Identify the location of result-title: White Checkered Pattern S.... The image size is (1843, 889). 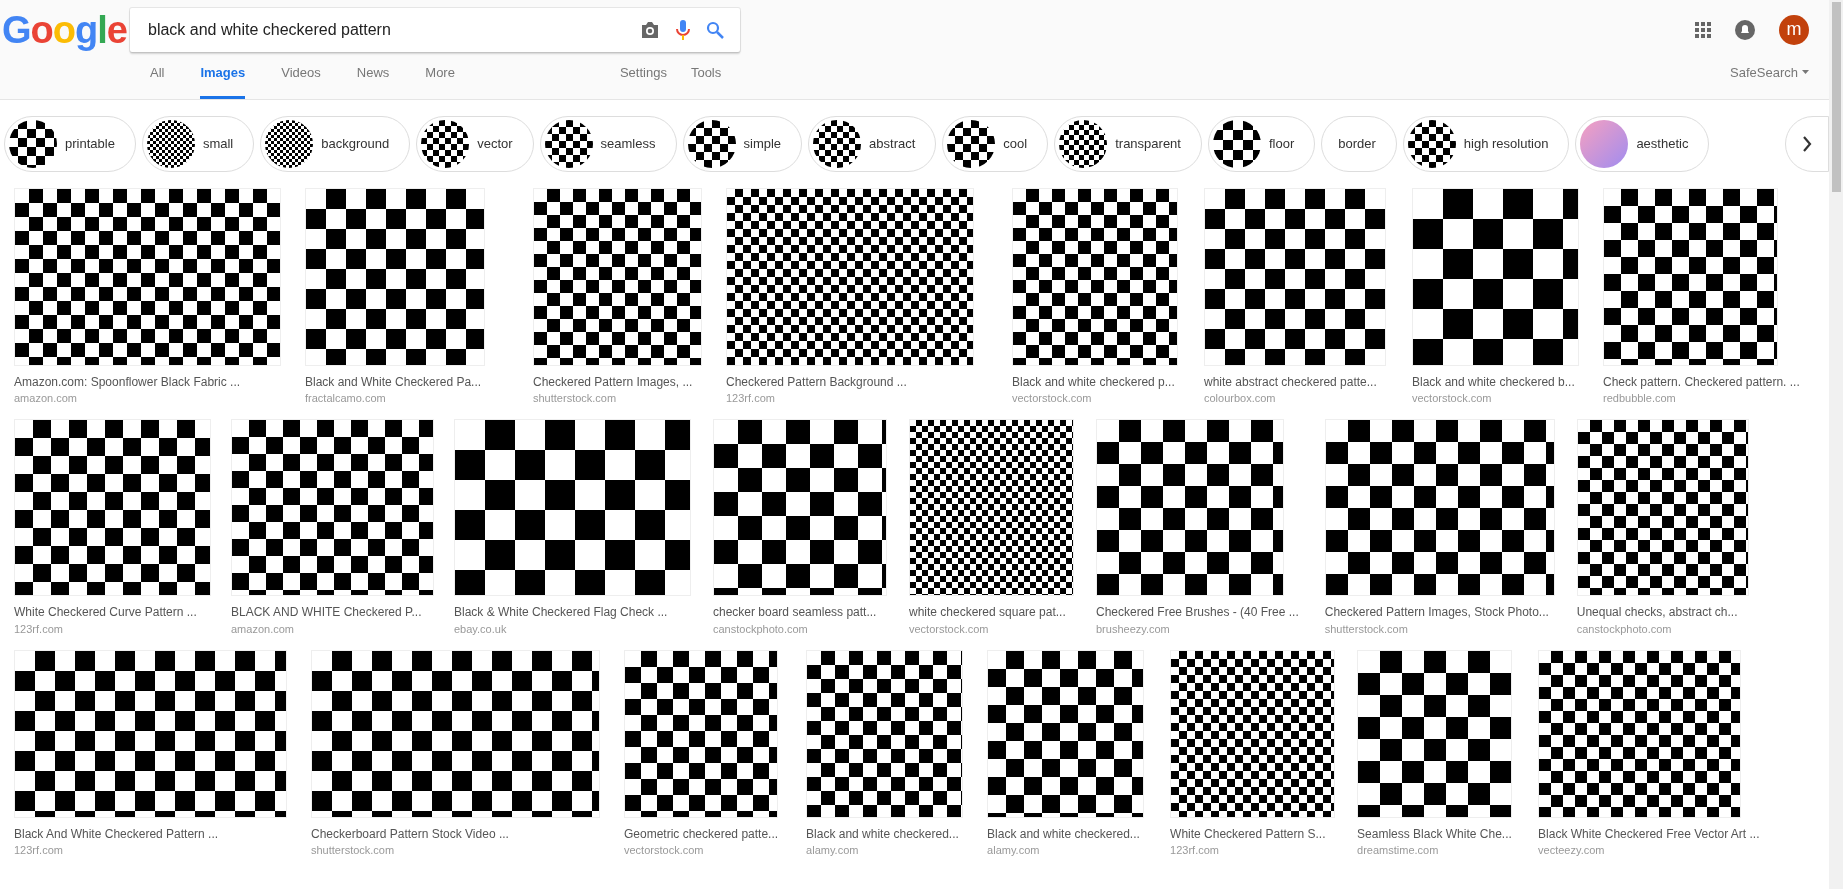
(1253, 834).